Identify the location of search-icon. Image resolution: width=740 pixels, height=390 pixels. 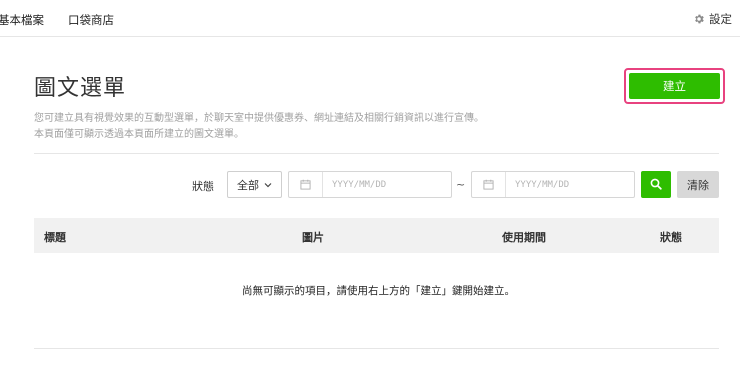
(656, 184).